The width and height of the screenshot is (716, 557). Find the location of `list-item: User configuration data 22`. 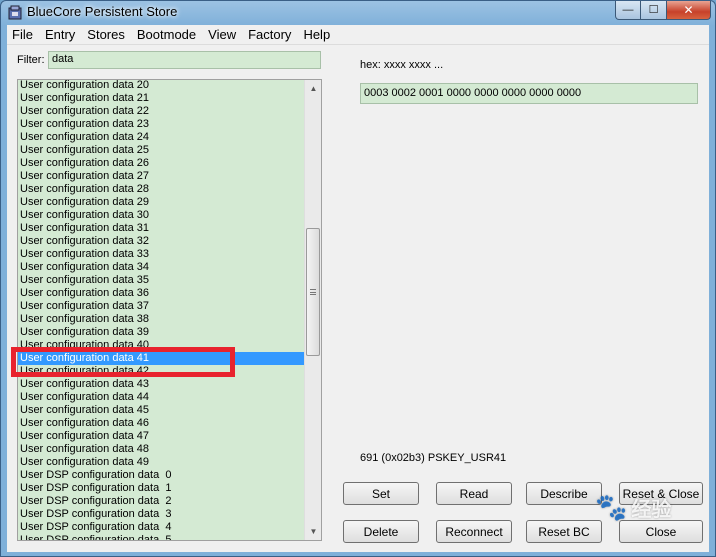

list-item: User configuration data 22 is located at coordinates (161, 111).